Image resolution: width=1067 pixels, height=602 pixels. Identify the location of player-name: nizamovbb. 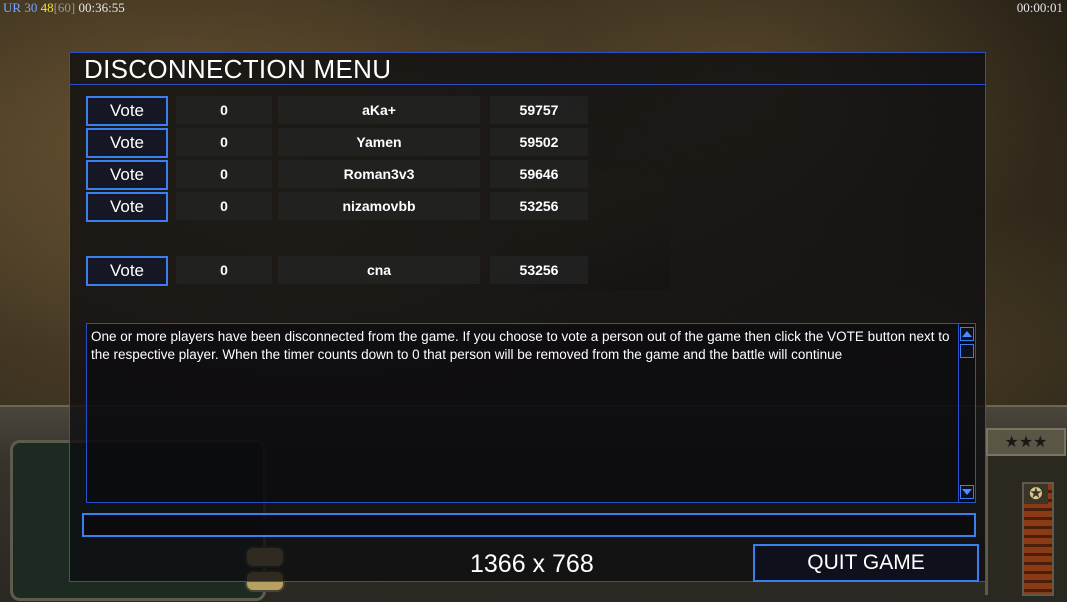
(379, 206).